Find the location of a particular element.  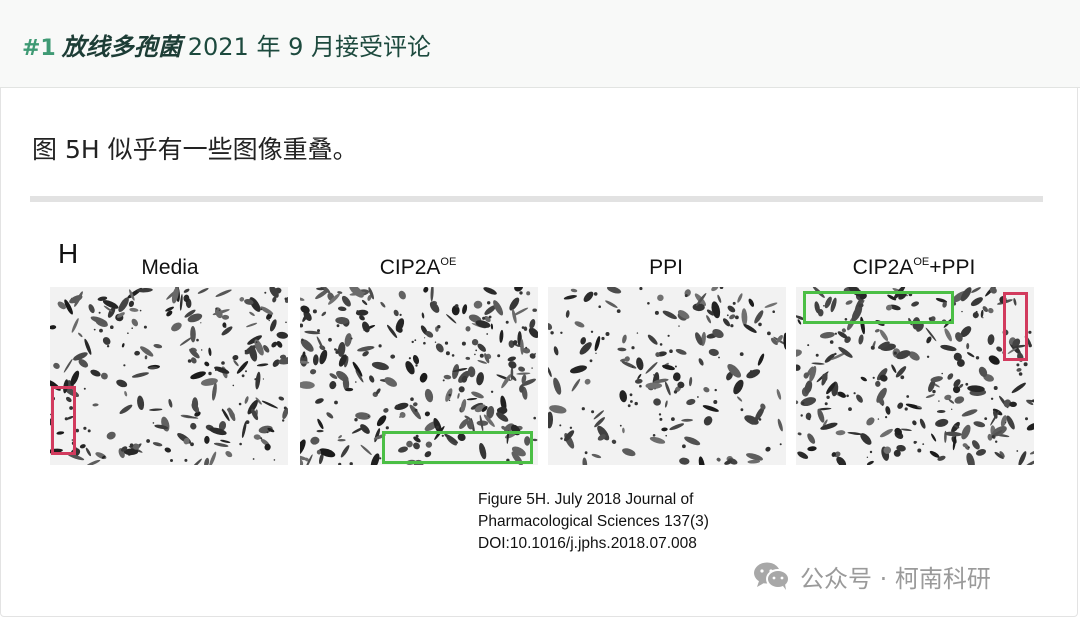

caption-line: Pharmacological Sciences 137(3) is located at coordinates (593, 521).